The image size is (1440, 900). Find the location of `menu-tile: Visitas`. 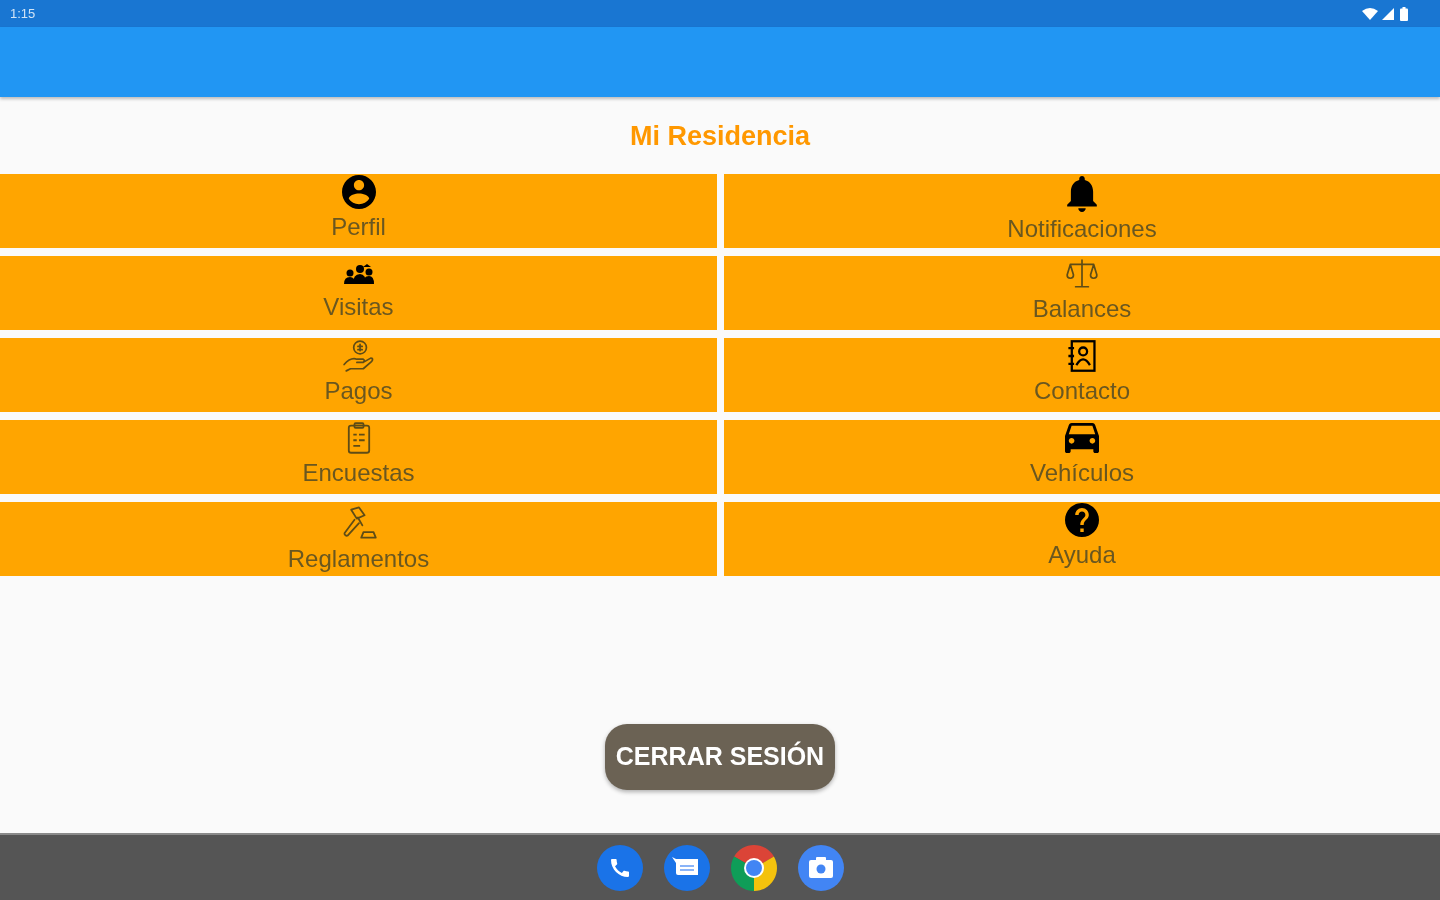

menu-tile: Visitas is located at coordinates (358, 293).